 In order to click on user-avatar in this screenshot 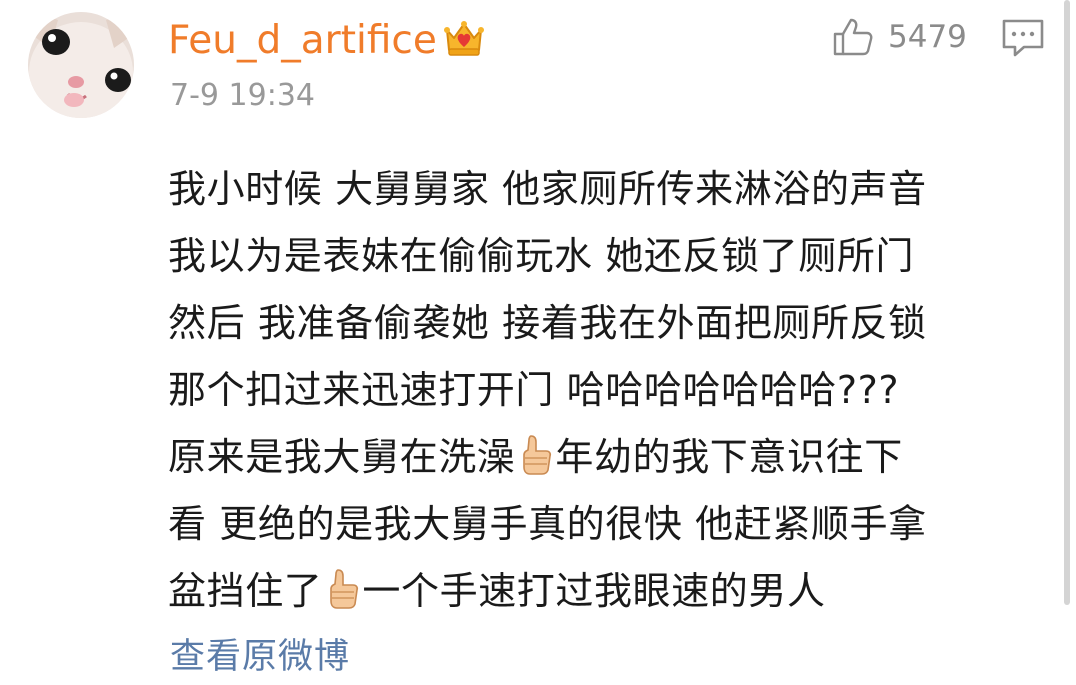, I will do `click(81, 65)`.